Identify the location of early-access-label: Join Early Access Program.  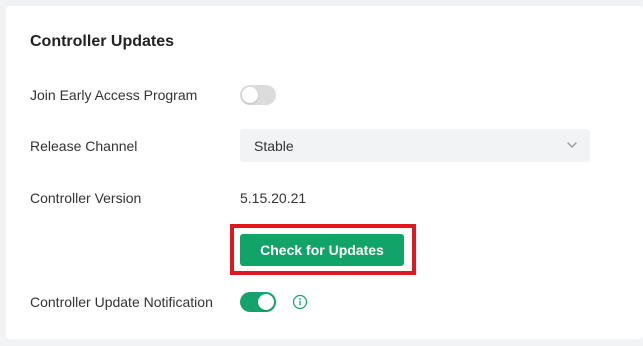
(114, 95).